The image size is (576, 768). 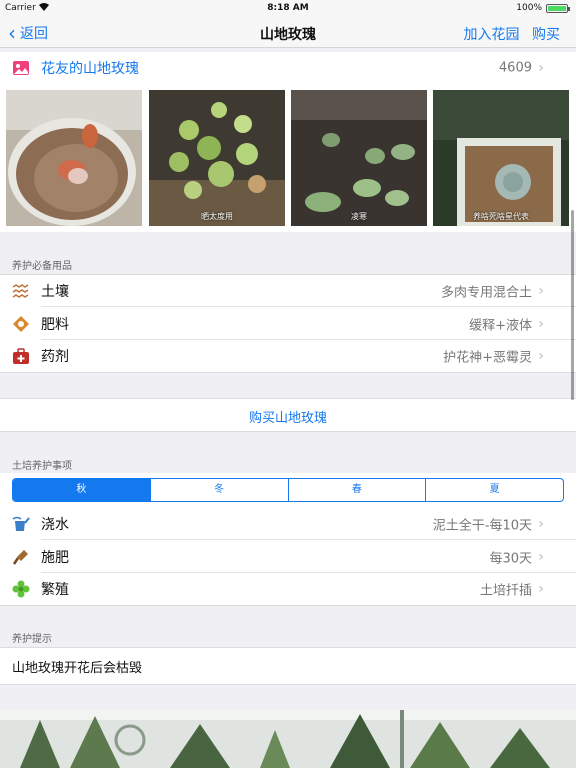 What do you see at coordinates (42, 466) in the screenshot?
I see `care-header: 土培养护事项` at bounding box center [42, 466].